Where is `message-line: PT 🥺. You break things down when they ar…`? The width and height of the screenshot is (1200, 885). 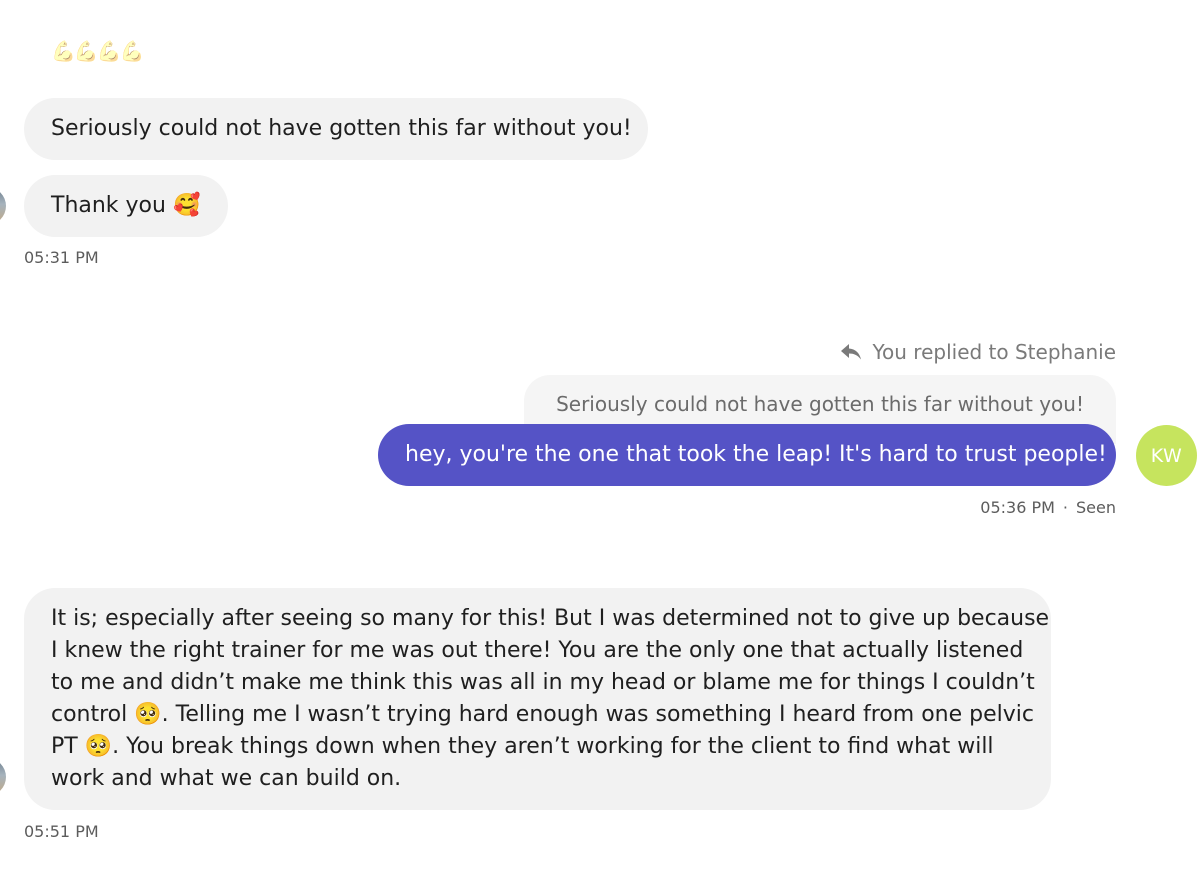
message-line: PT 🥺. You break things down when they ar… is located at coordinates (522, 746).